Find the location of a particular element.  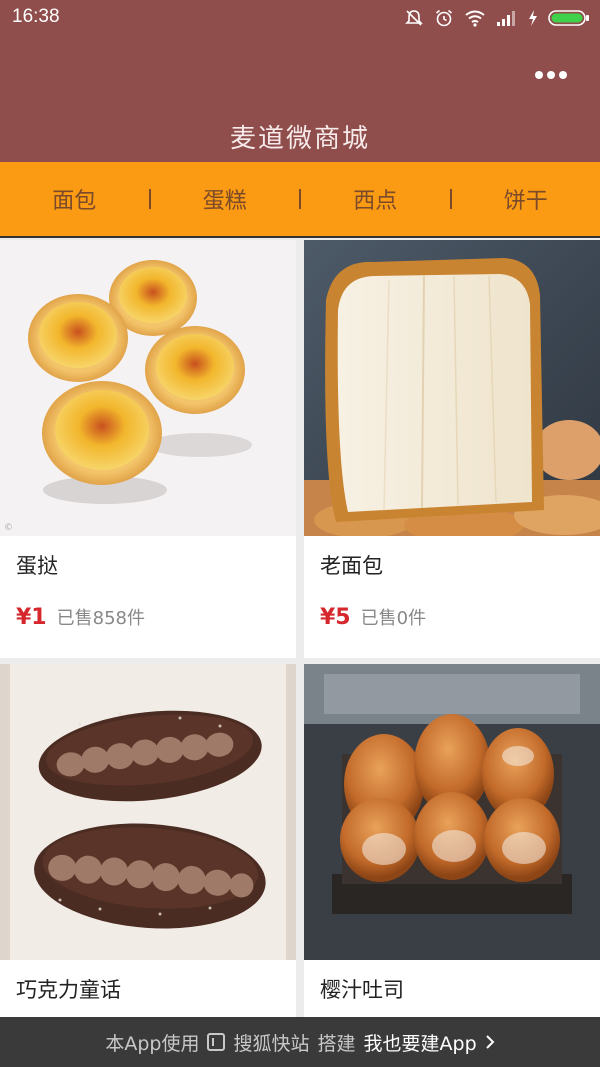

tab-western-pastry: 西点 is located at coordinates (375, 199).